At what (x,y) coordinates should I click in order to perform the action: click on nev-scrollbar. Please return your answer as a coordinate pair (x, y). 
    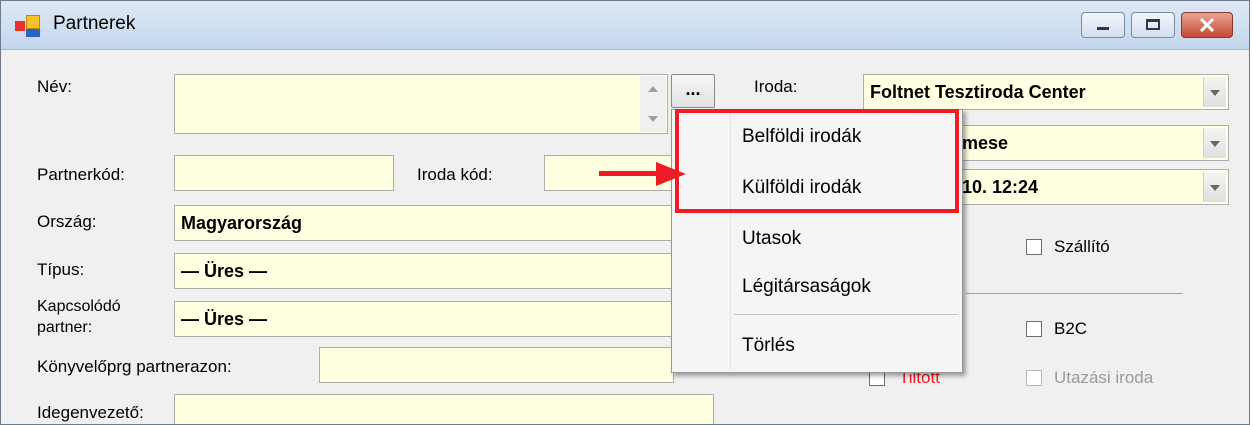
    Looking at the image, I should click on (653, 104).